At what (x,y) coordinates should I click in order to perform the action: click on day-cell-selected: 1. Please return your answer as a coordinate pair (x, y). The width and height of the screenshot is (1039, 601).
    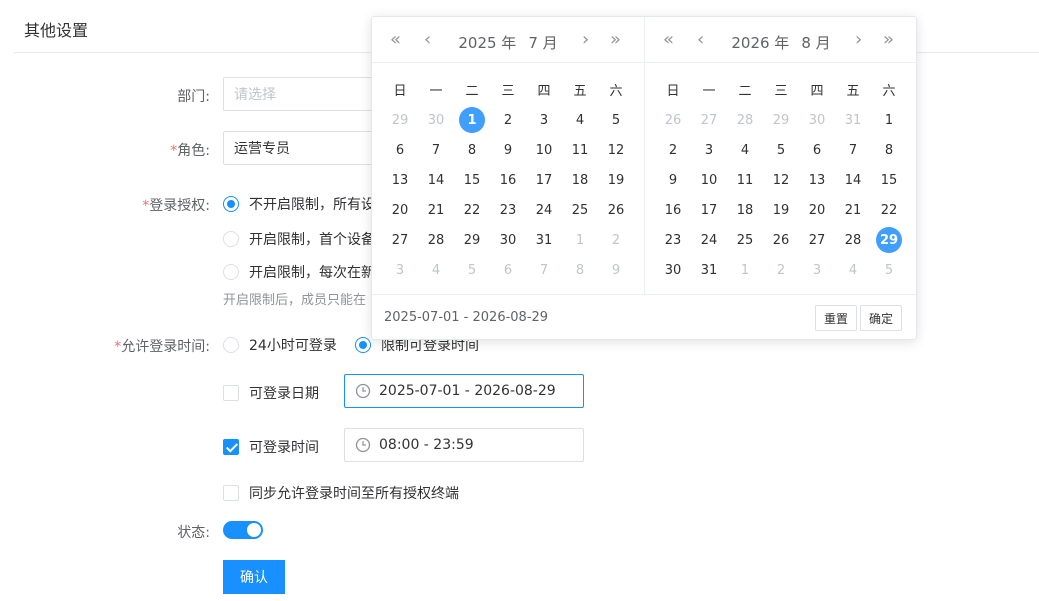
    Looking at the image, I should click on (472, 120).